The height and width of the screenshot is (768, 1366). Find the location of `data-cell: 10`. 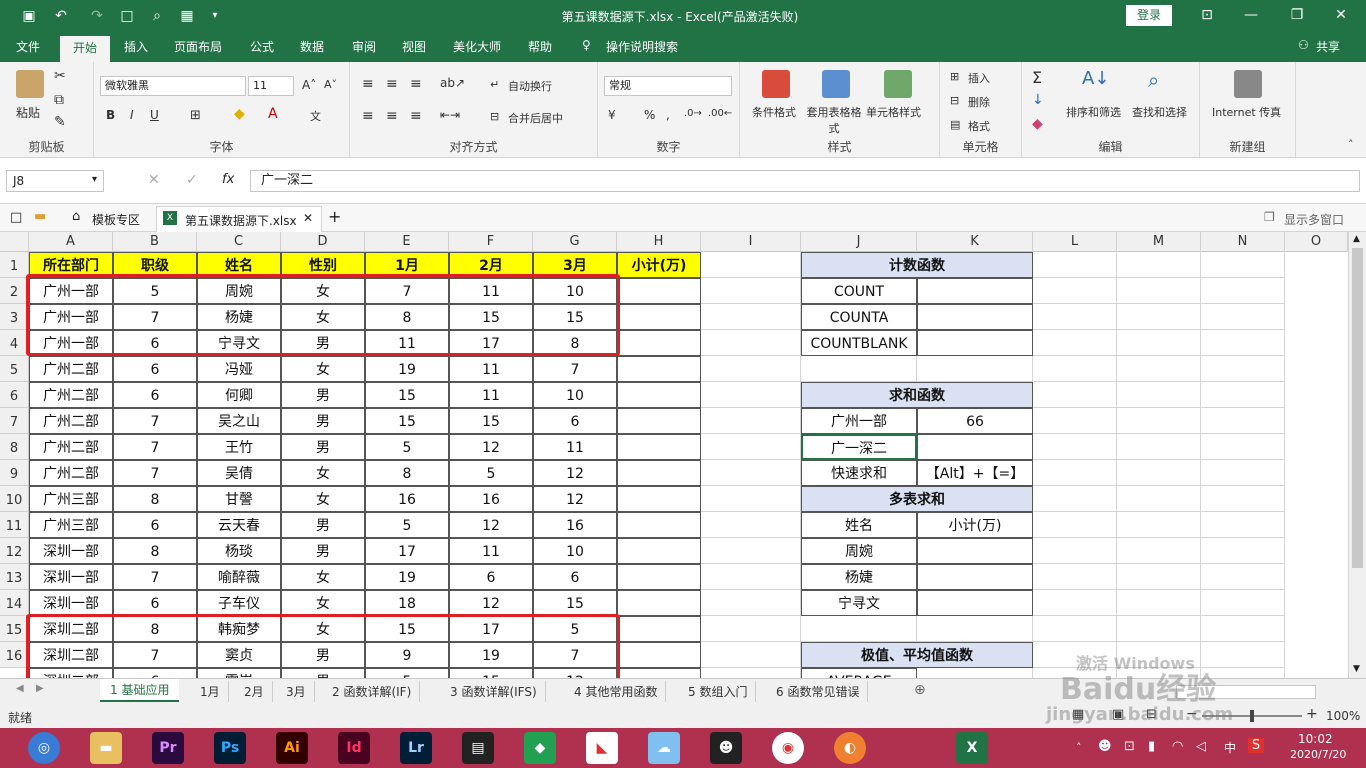

data-cell: 10 is located at coordinates (575, 551).